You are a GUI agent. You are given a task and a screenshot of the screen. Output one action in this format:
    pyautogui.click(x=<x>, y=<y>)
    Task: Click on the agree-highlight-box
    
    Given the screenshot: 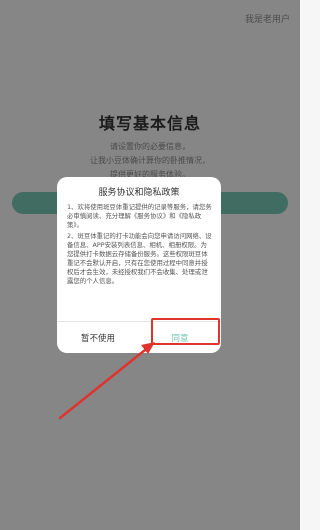 What is the action you would take?
    pyautogui.click(x=185, y=331)
    